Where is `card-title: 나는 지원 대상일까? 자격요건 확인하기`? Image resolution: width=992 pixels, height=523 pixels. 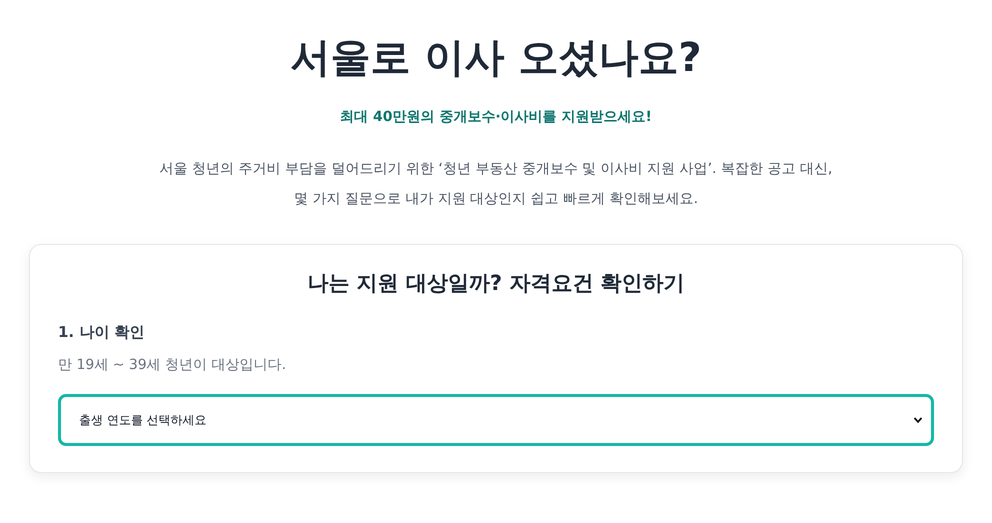
card-title: 나는 지원 대상일까? 자격요건 확인하기 is located at coordinates (496, 283).